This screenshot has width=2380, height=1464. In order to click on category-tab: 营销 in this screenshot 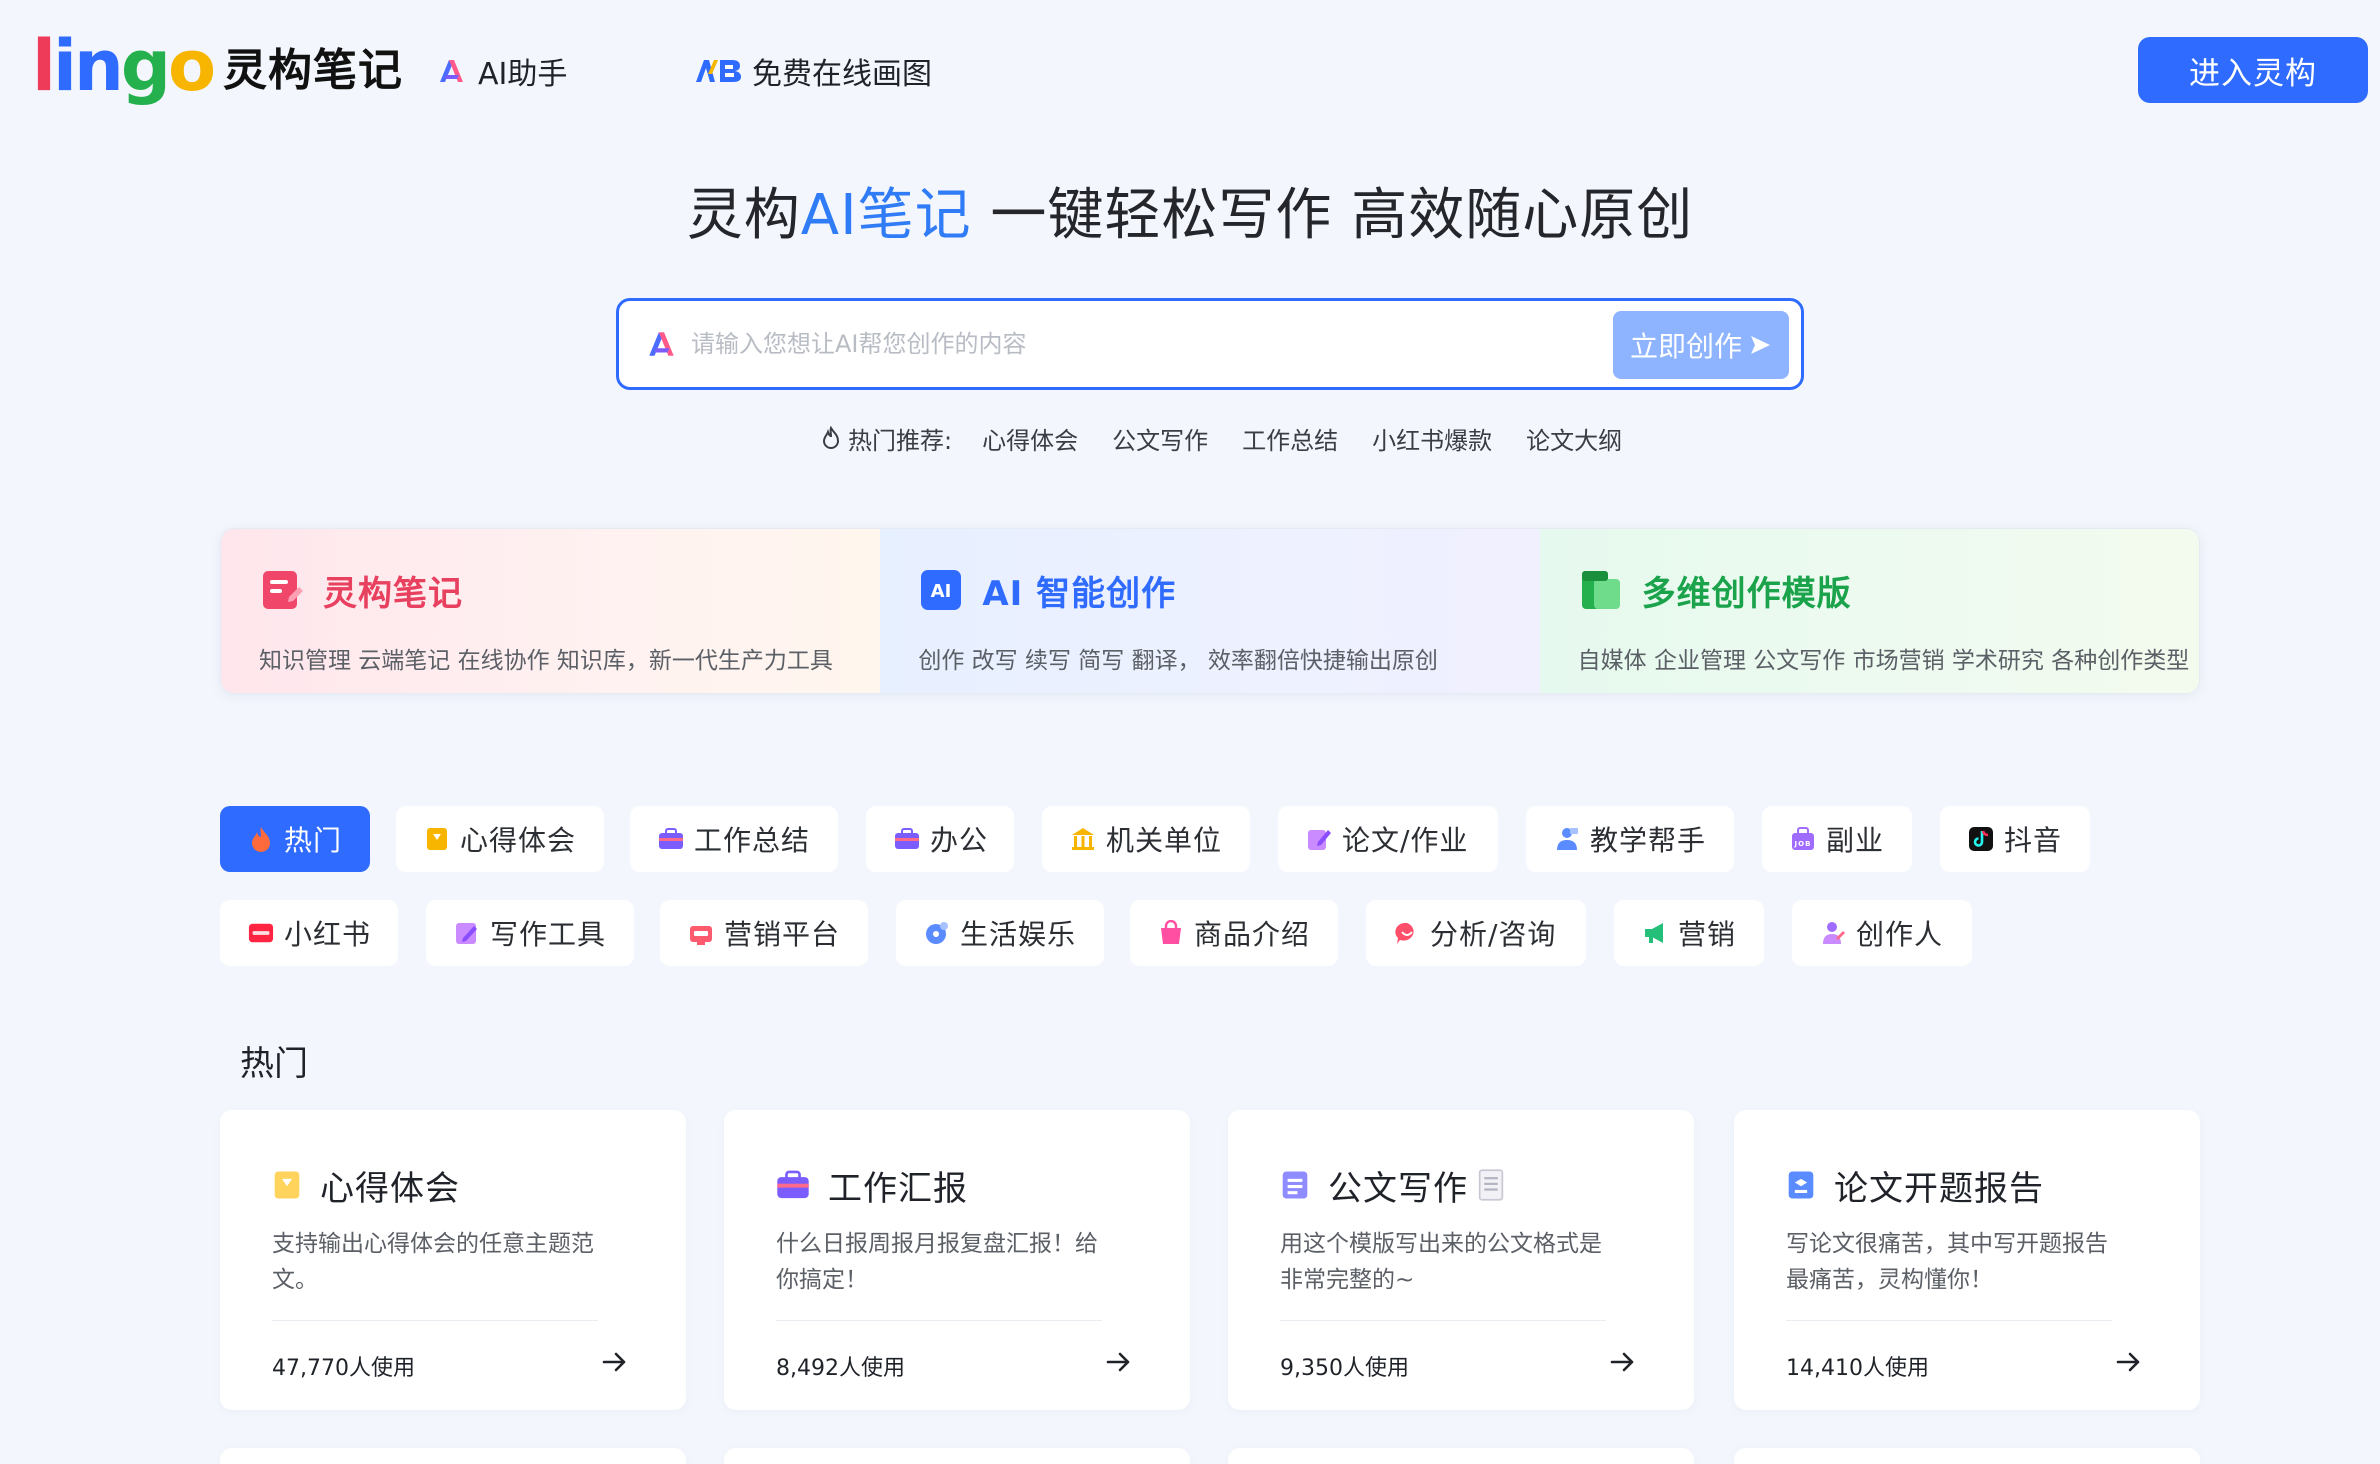, I will do `click(1689, 933)`.